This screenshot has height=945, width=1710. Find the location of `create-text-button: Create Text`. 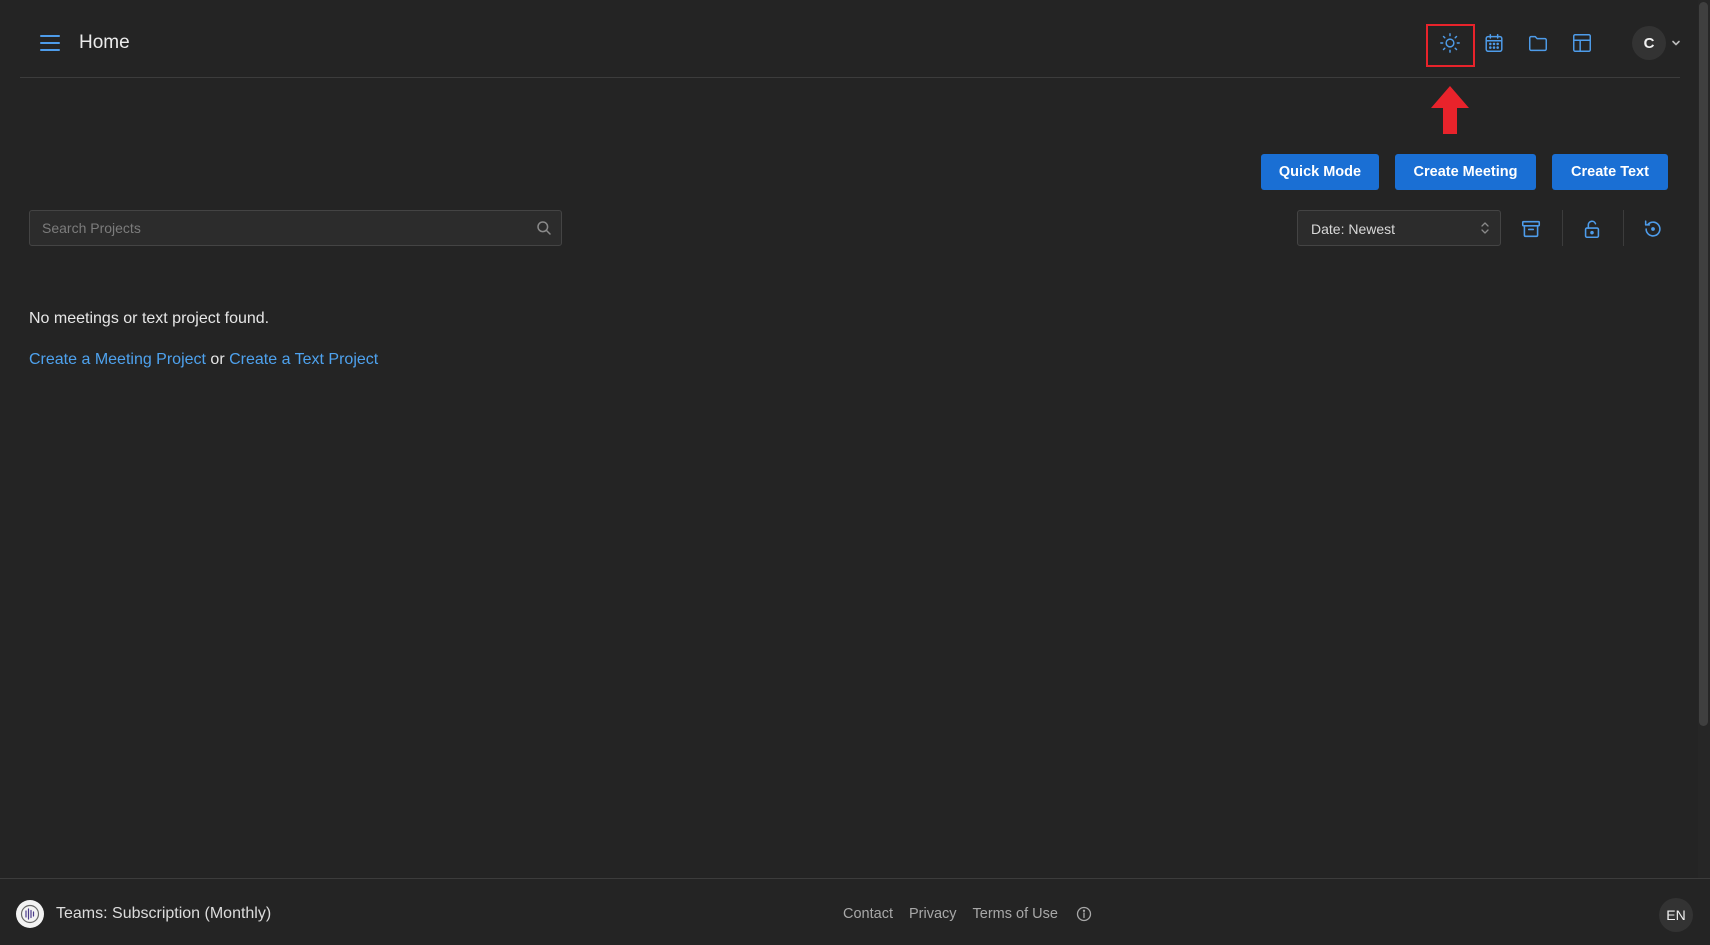

create-text-button: Create Text is located at coordinates (1610, 172).